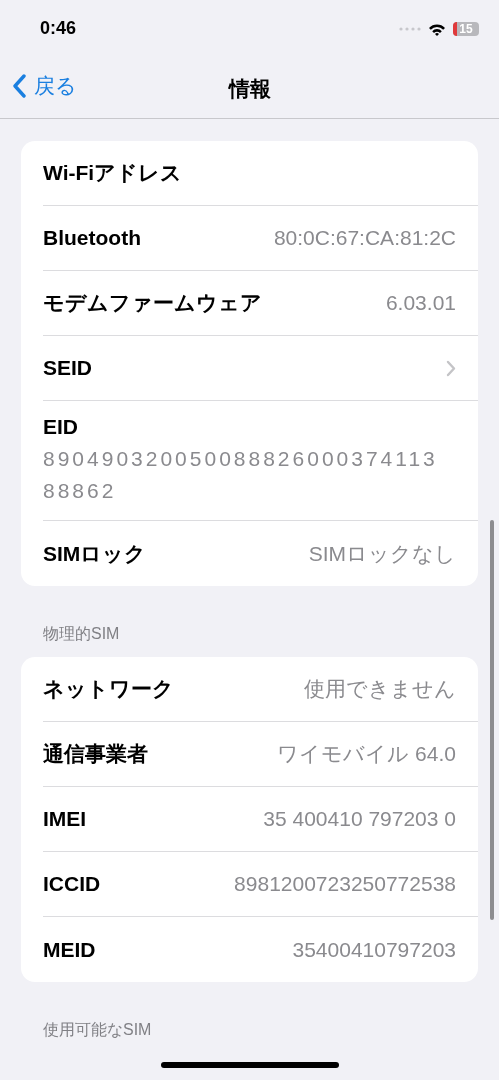 This screenshot has width=499, height=1080. I want to click on row-label: EID, so click(60, 427).